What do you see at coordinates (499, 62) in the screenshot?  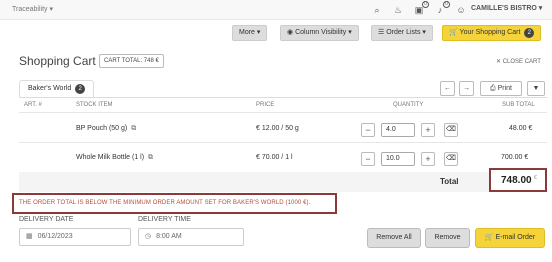 I see `close-icon: ✕` at bounding box center [499, 62].